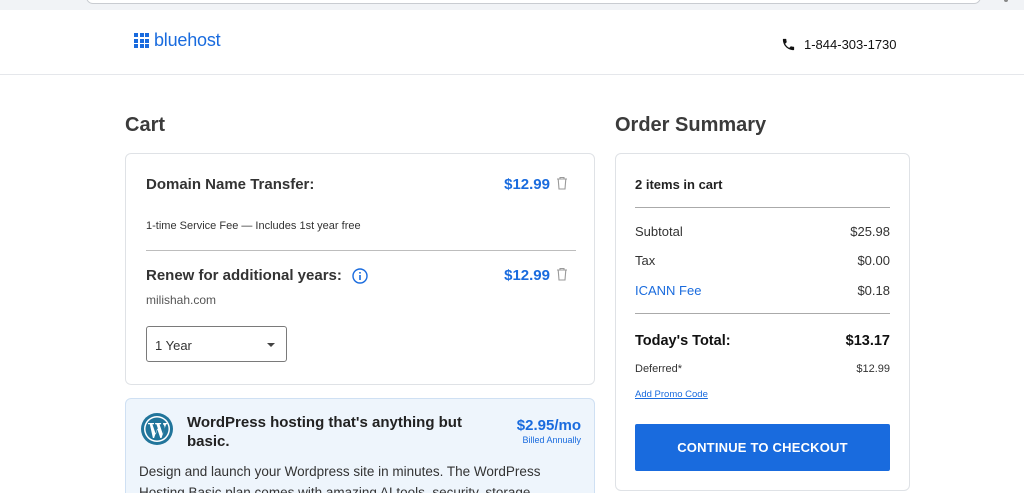 The height and width of the screenshot is (493, 1024). I want to click on icann-fee-value: $0.18, so click(873, 290).